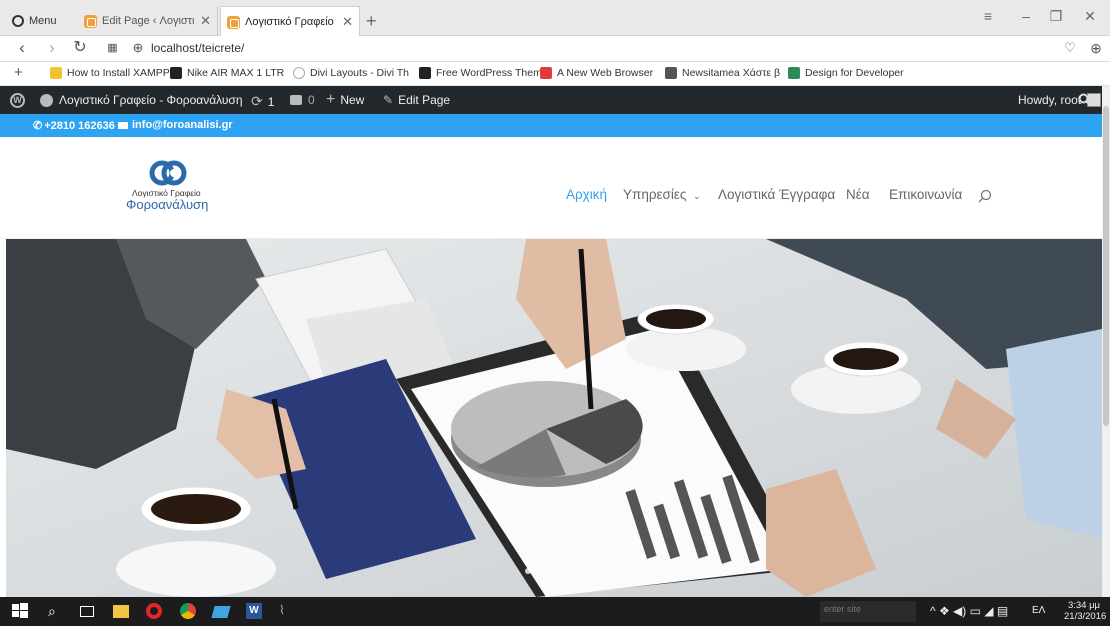 Image resolution: width=1110 pixels, height=626 pixels. I want to click on tab-title: Λογιστικό Γραφείο – Φορ, so click(290, 22).